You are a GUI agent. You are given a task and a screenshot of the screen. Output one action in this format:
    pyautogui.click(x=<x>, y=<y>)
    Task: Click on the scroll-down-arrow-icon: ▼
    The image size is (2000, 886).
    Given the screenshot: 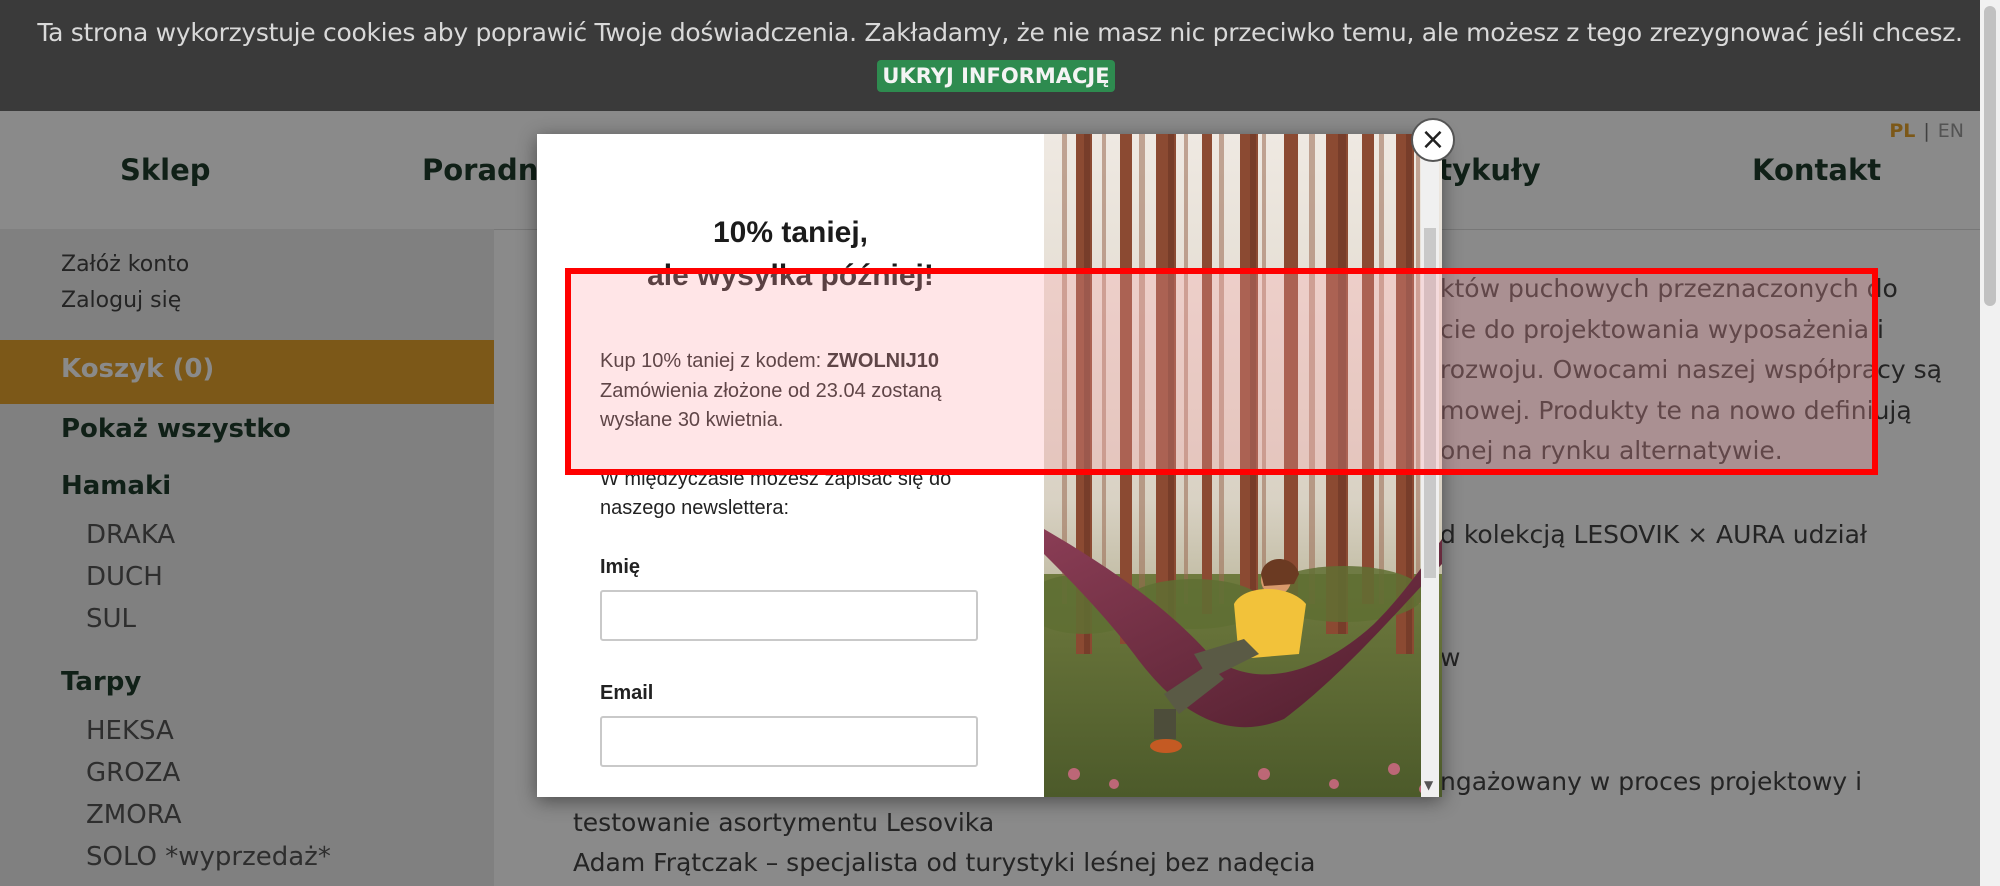 What is the action you would take?
    pyautogui.click(x=1428, y=785)
    